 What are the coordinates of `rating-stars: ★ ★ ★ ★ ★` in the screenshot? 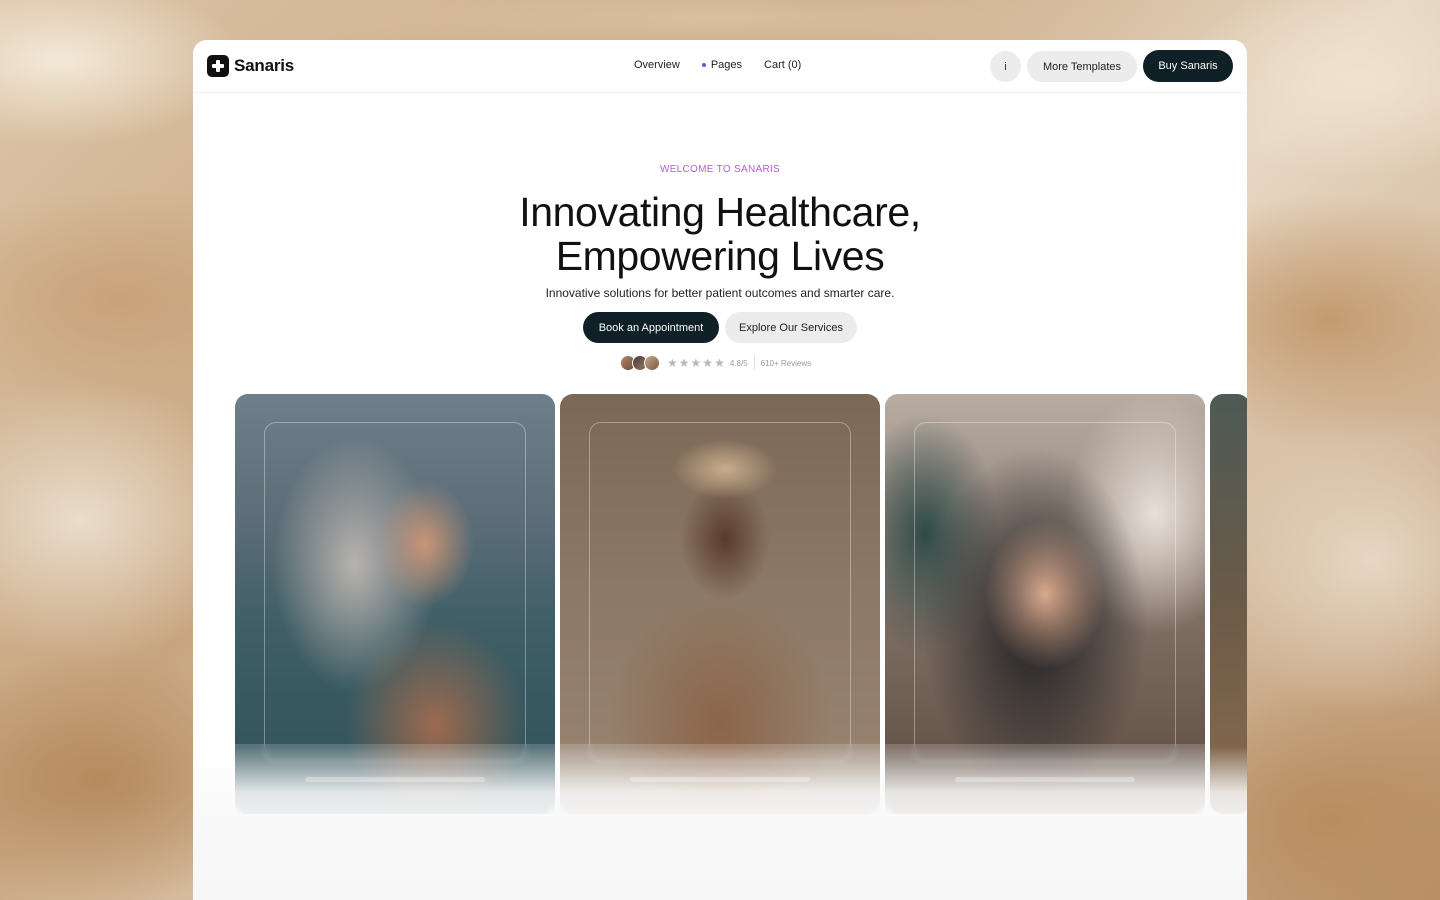 It's located at (696, 363).